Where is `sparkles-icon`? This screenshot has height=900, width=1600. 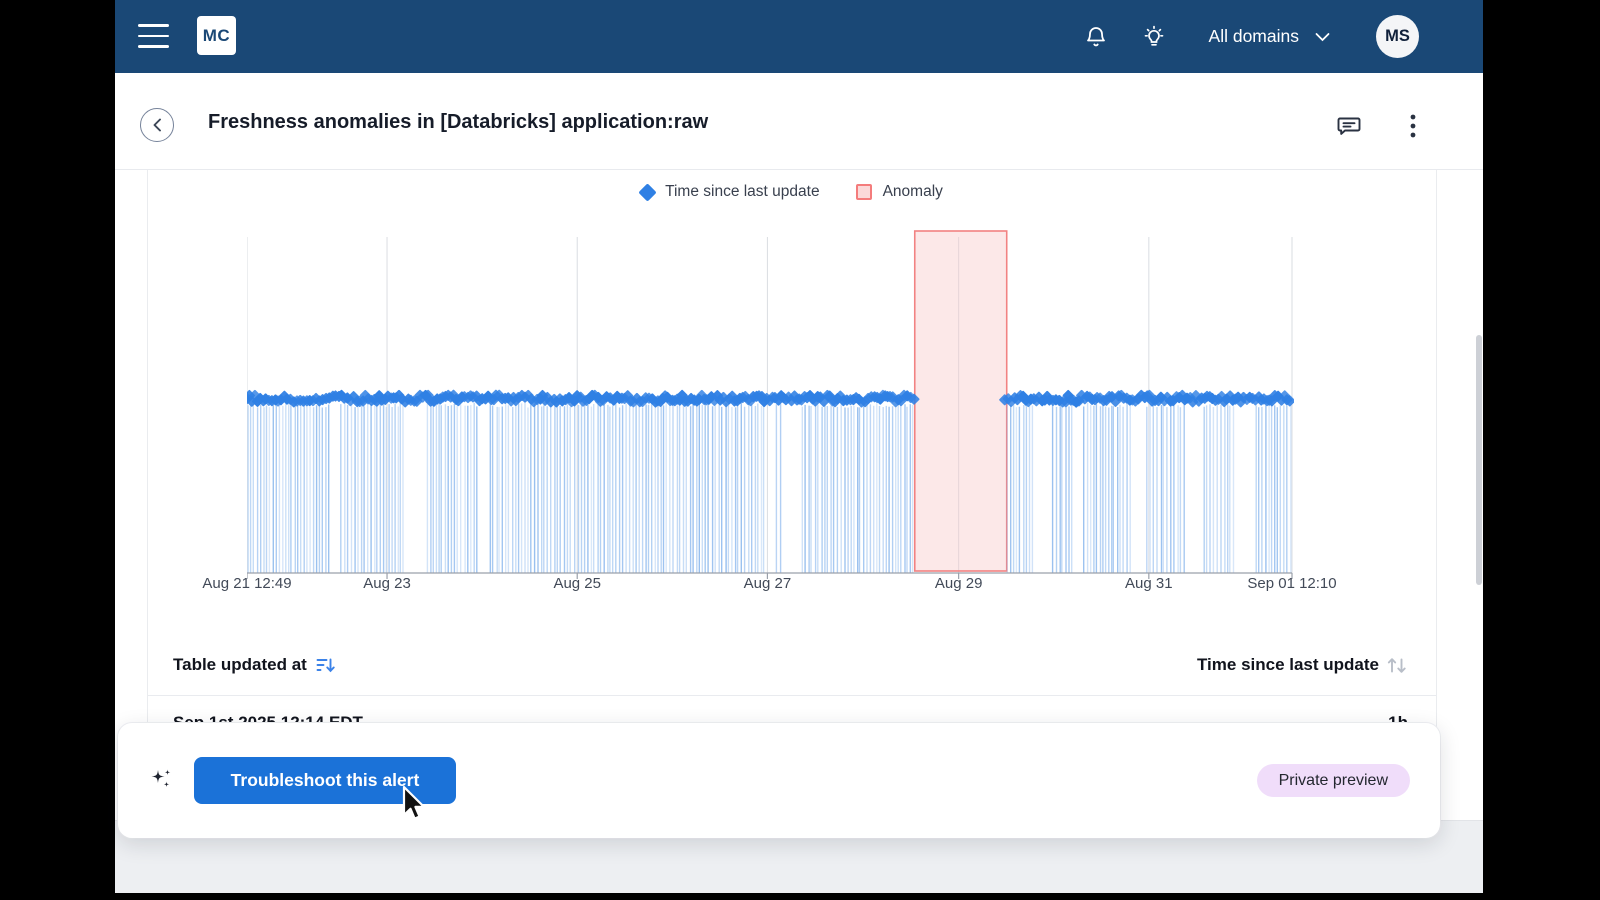 sparkles-icon is located at coordinates (161, 778).